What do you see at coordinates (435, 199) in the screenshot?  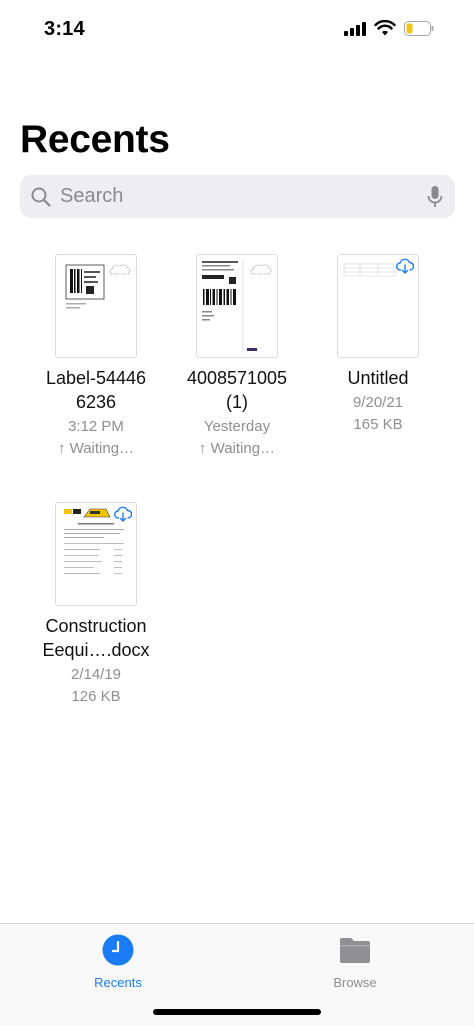 I see `microphone-icon` at bounding box center [435, 199].